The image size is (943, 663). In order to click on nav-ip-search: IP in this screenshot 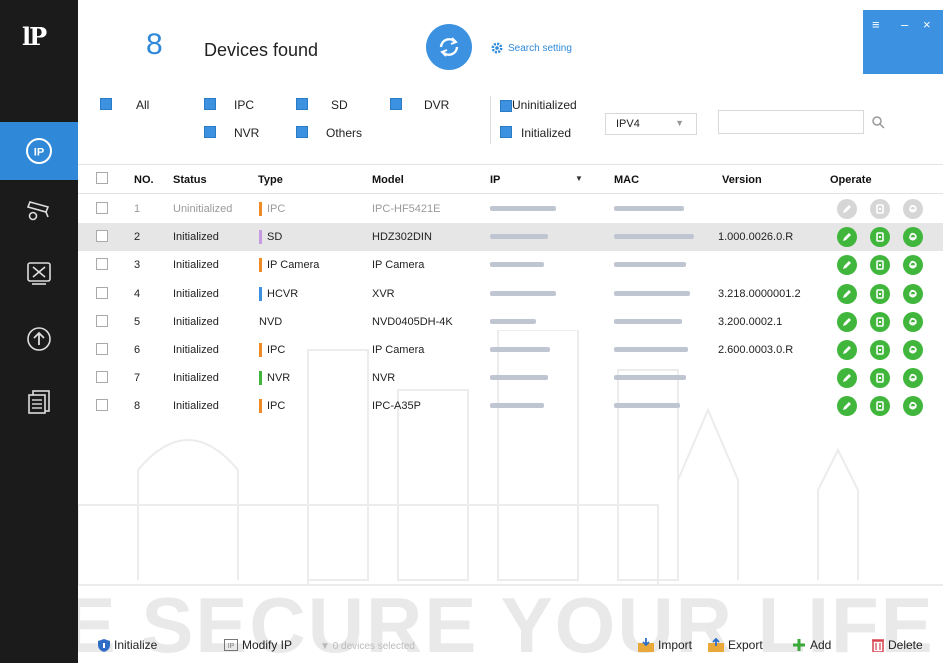, I will do `click(39, 151)`.